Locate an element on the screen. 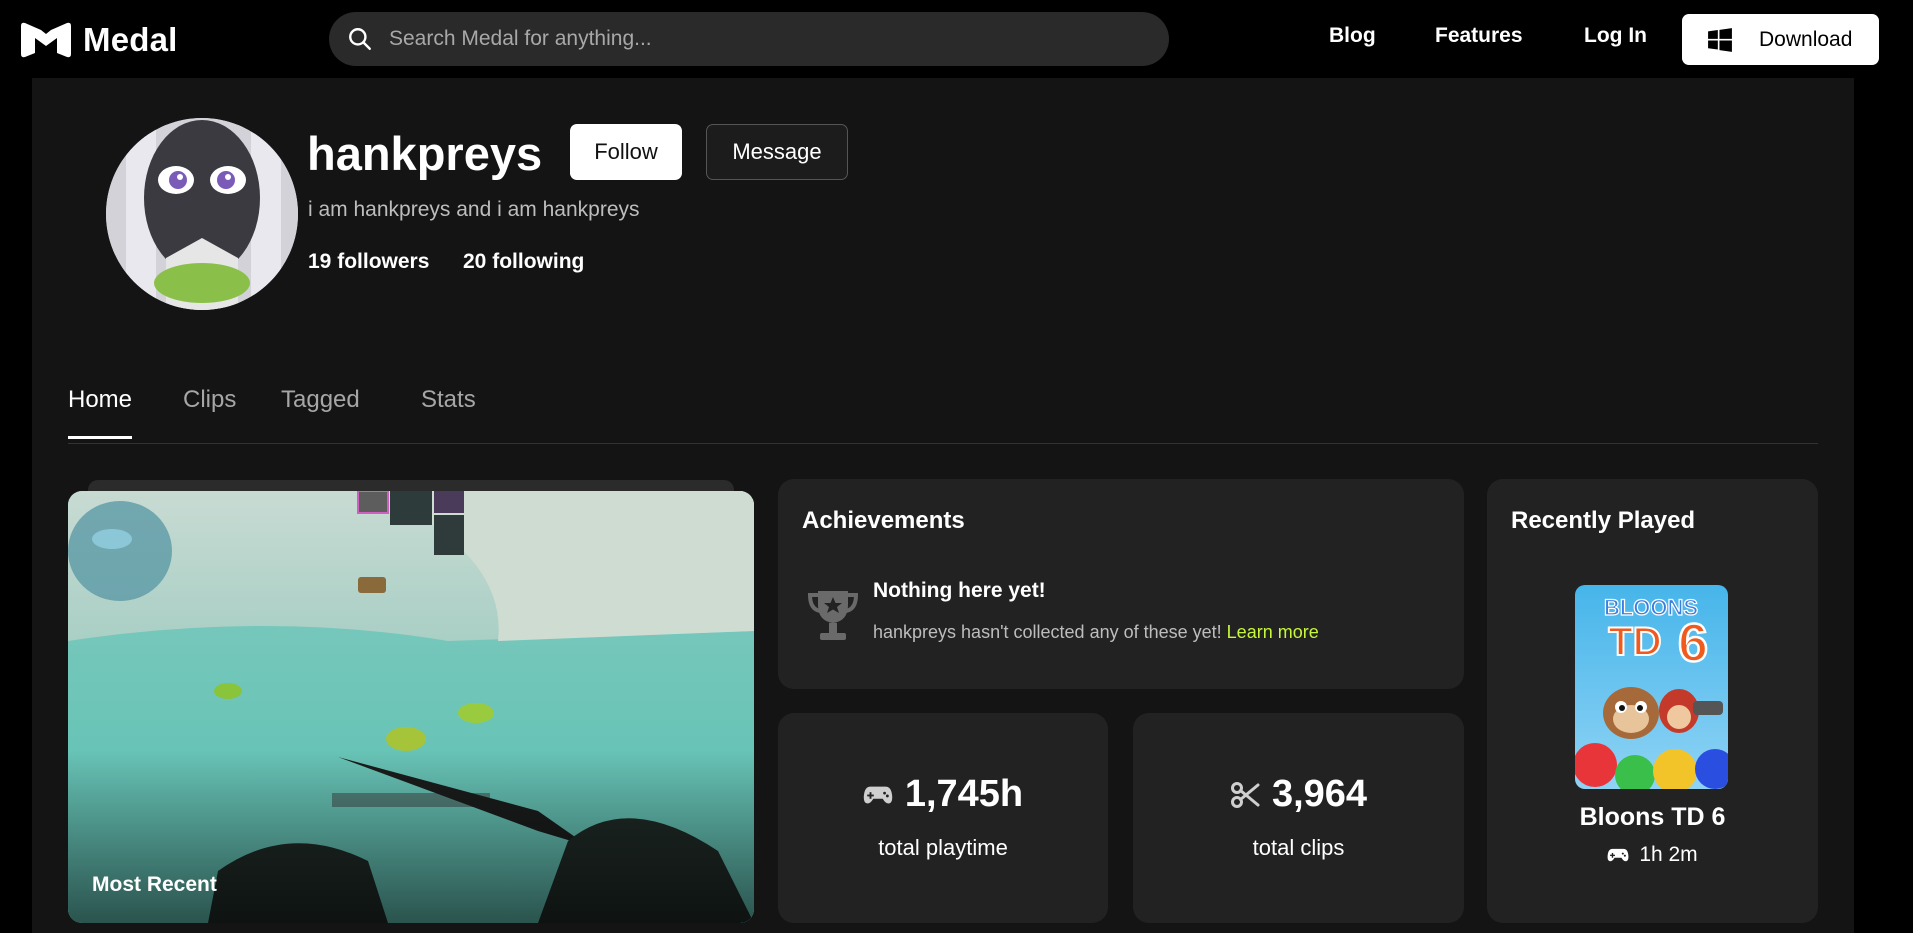  game-name: Bloons TD 6 is located at coordinates (1652, 817).